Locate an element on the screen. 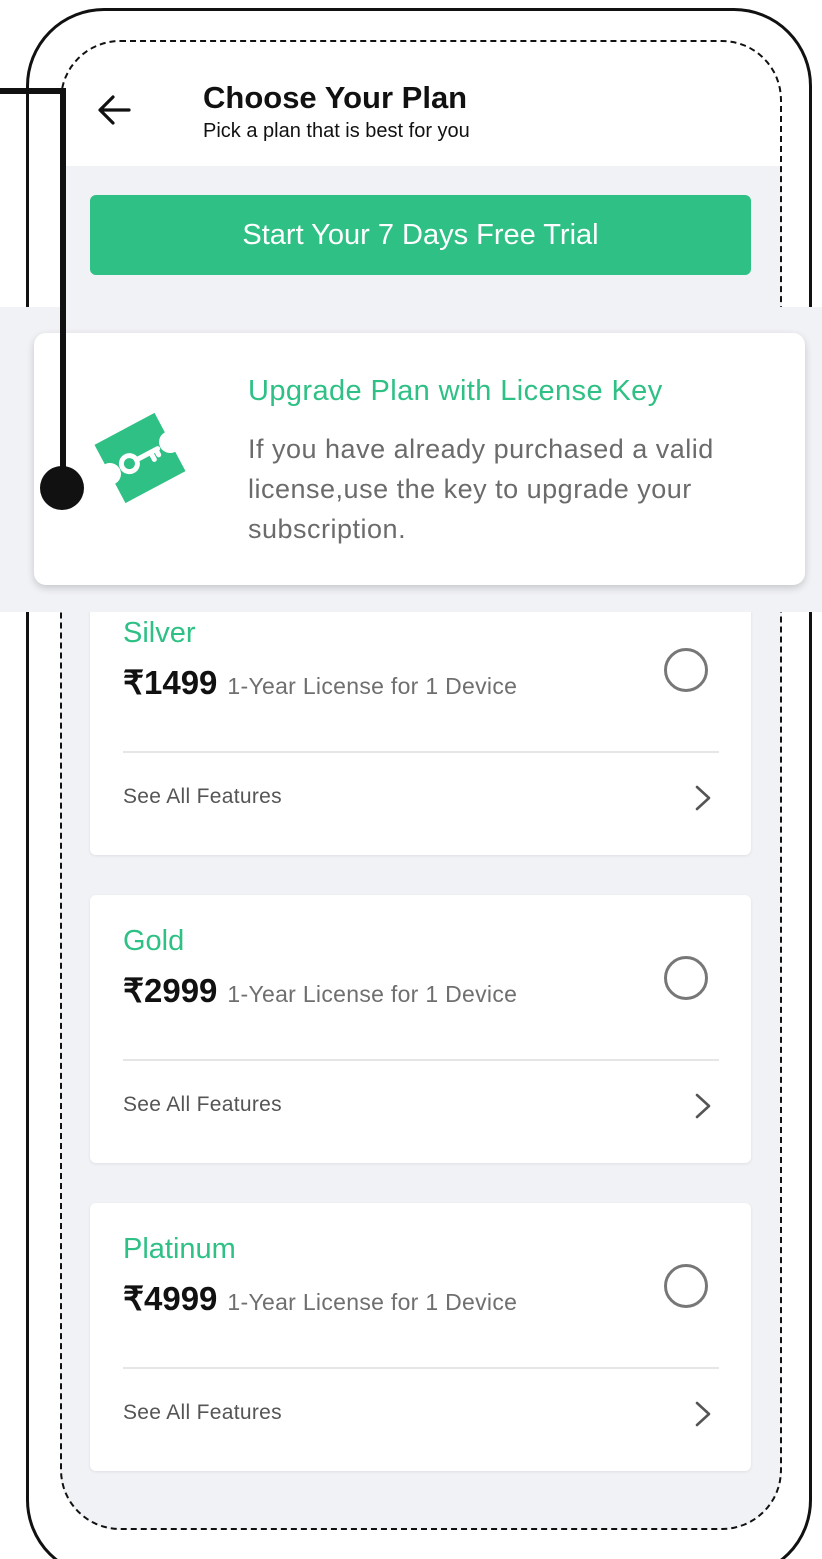 Image resolution: width=822 pixels, height=1559 pixels. plan-price-row: ₹1499 1-Year License for 1 Device is located at coordinates (320, 682).